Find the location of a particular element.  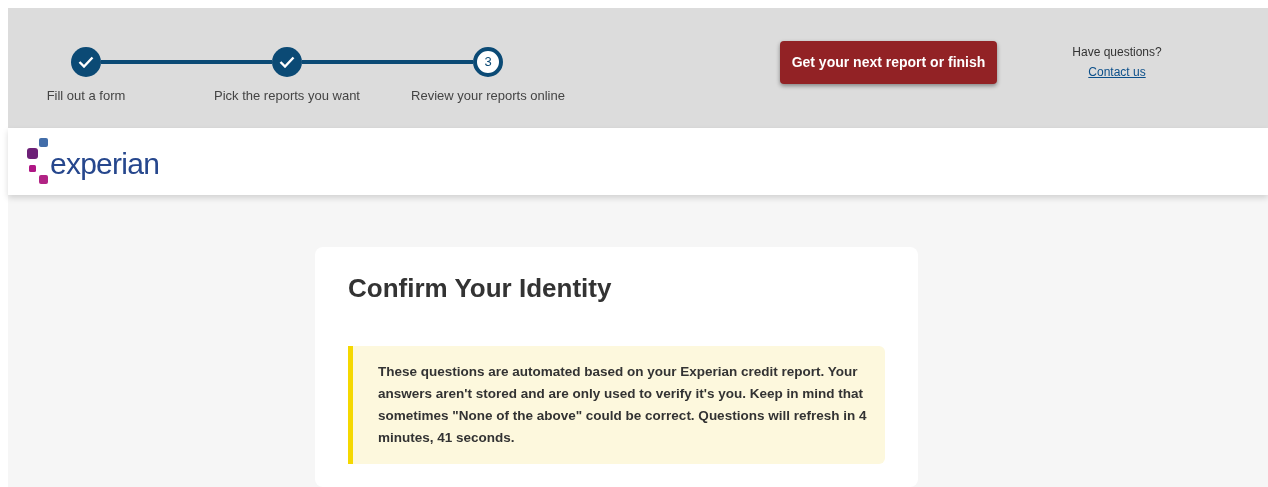

step-number: 3 is located at coordinates (488, 62).